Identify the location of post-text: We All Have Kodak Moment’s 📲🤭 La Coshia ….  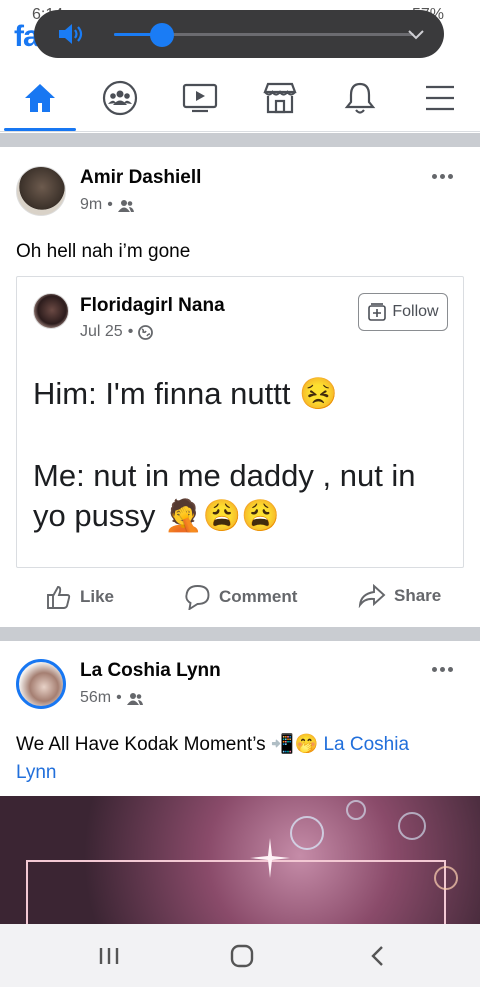
(241, 759).